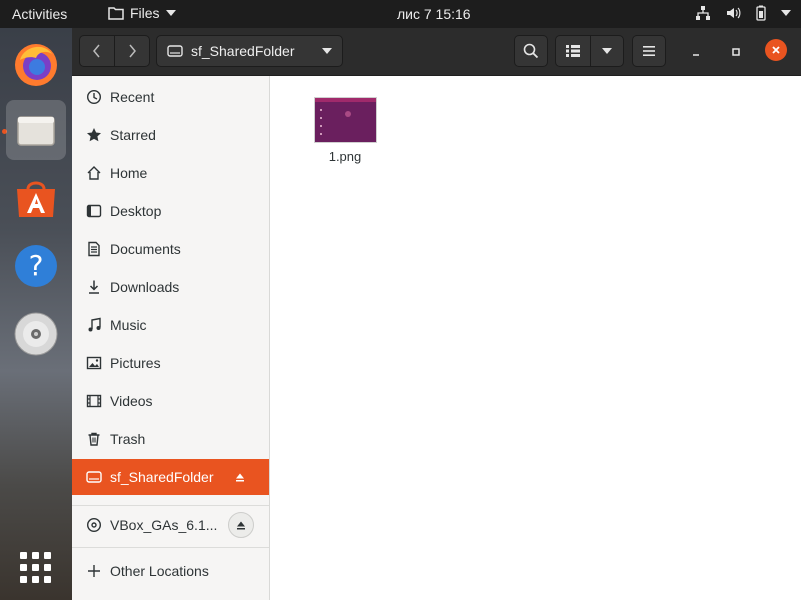 The width and height of the screenshot is (801, 600). I want to click on picture-icon, so click(94, 363).